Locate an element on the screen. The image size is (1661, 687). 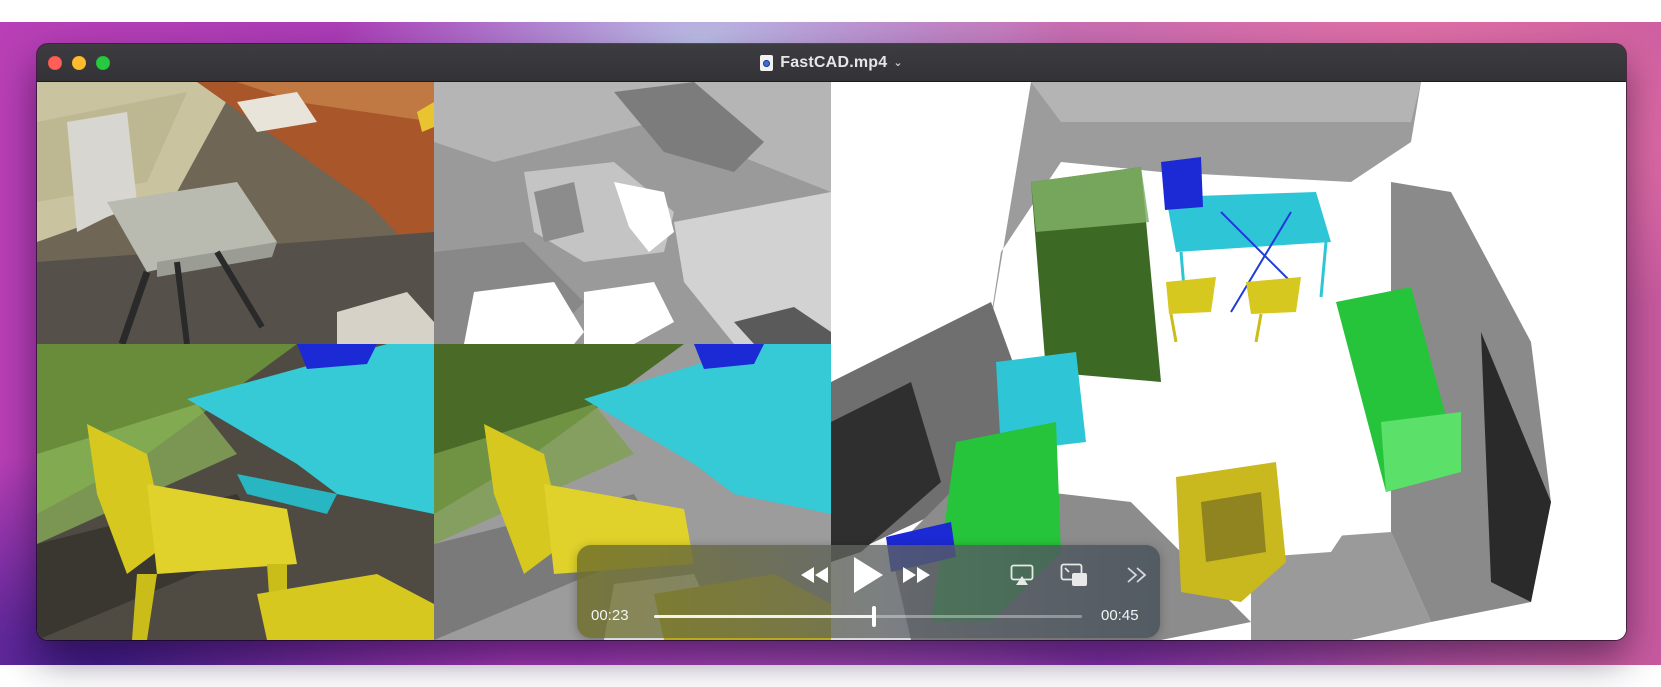
current-time: 00:23 is located at coordinates (610, 615).